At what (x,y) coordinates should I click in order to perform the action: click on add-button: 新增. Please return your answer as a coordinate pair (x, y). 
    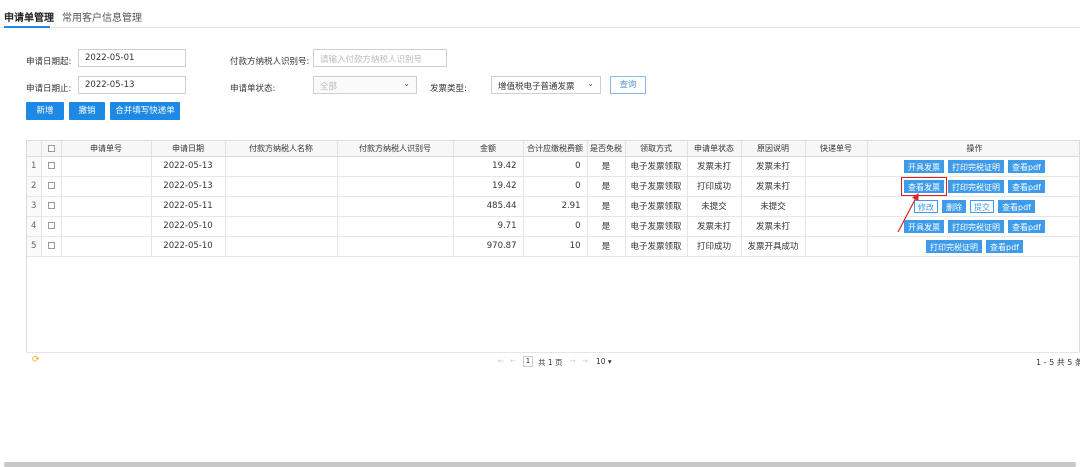
    Looking at the image, I should click on (45, 111).